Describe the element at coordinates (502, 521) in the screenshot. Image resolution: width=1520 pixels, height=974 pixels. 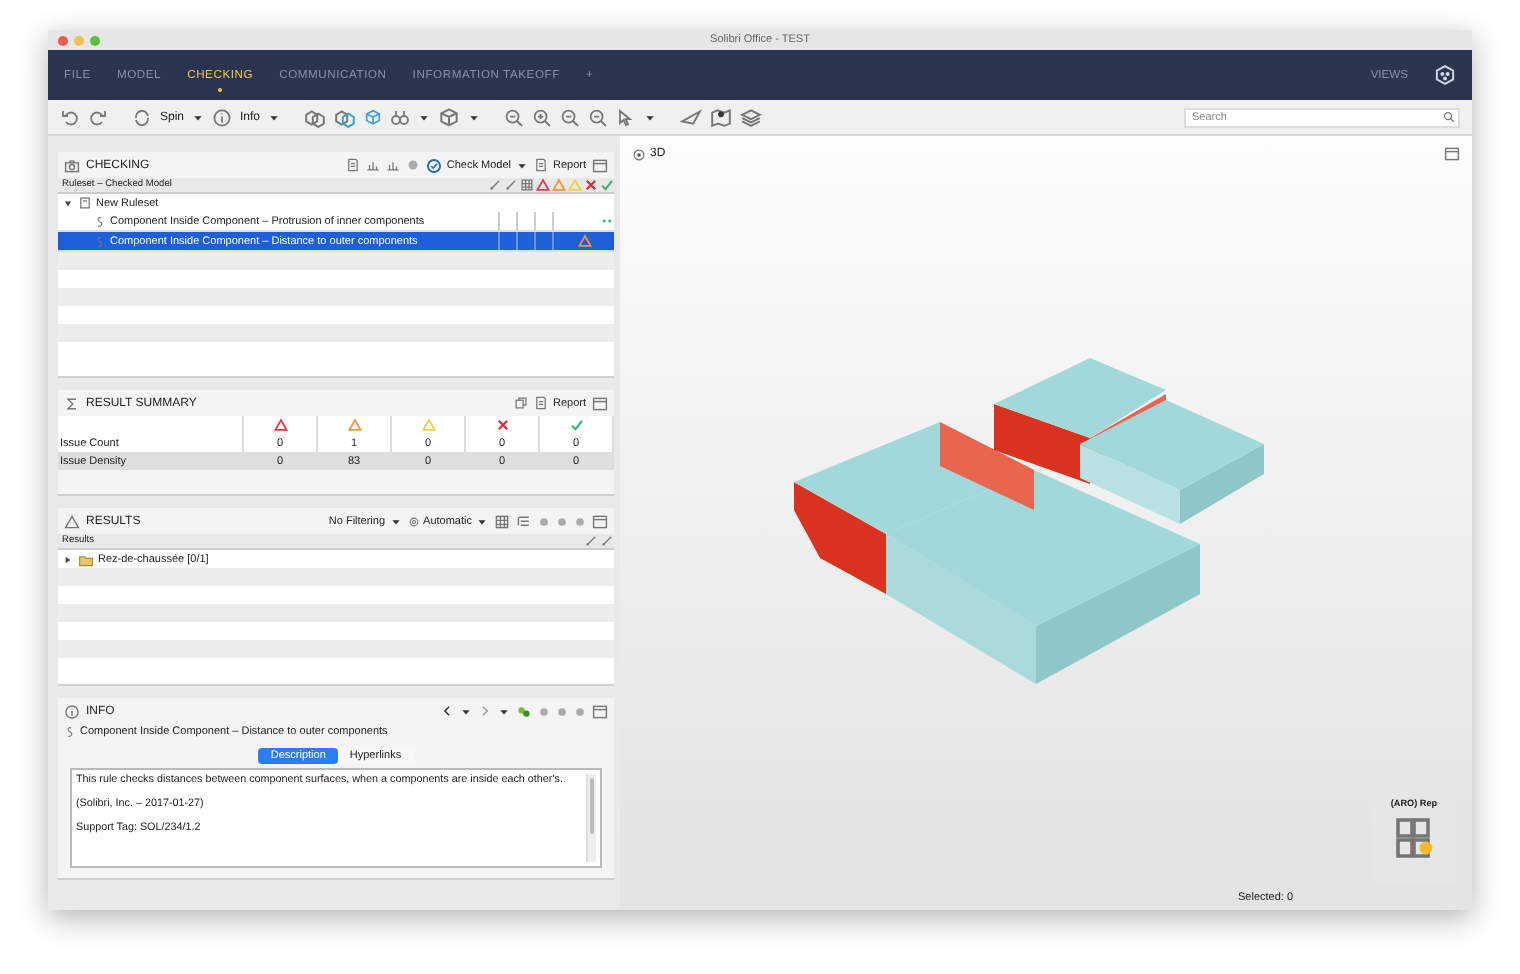
I see `tree-icon` at that location.